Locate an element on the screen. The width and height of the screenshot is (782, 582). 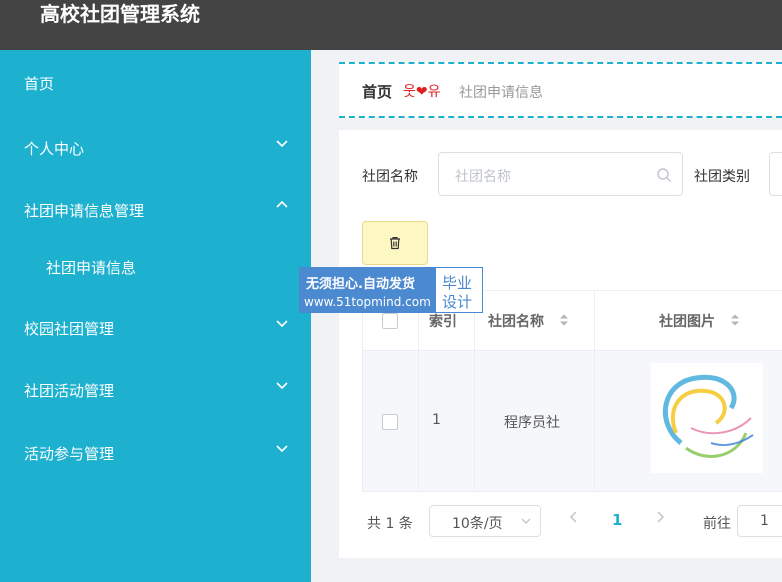
delete-button is located at coordinates (395, 243).